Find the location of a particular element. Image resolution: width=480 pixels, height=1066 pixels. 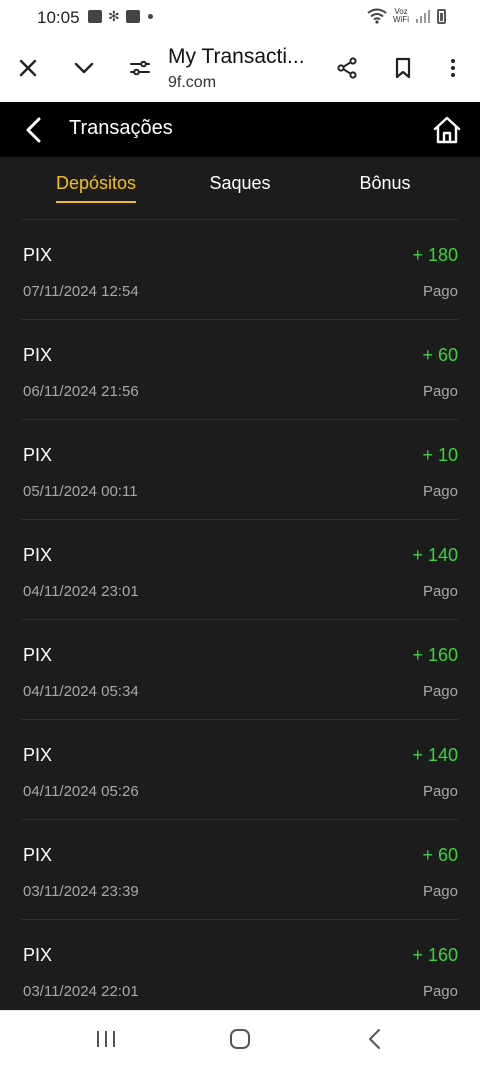

home-nav-button is located at coordinates (240, 1039).